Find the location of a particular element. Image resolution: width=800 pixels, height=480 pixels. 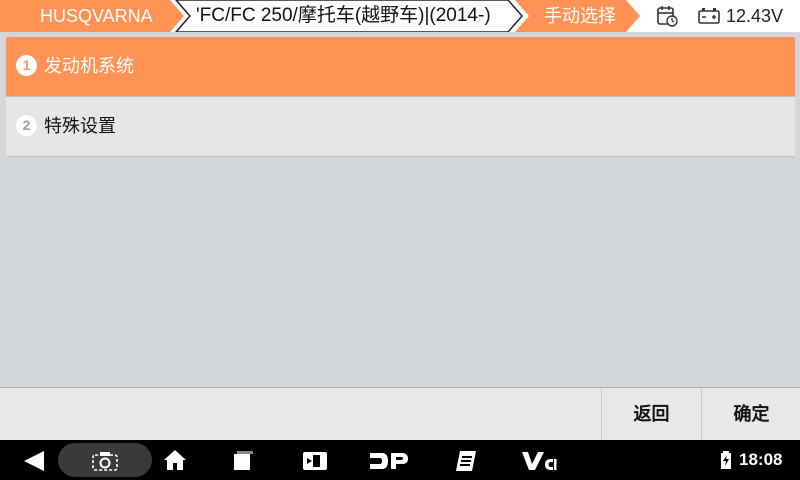

calendar-clock-icon is located at coordinates (667, 16).